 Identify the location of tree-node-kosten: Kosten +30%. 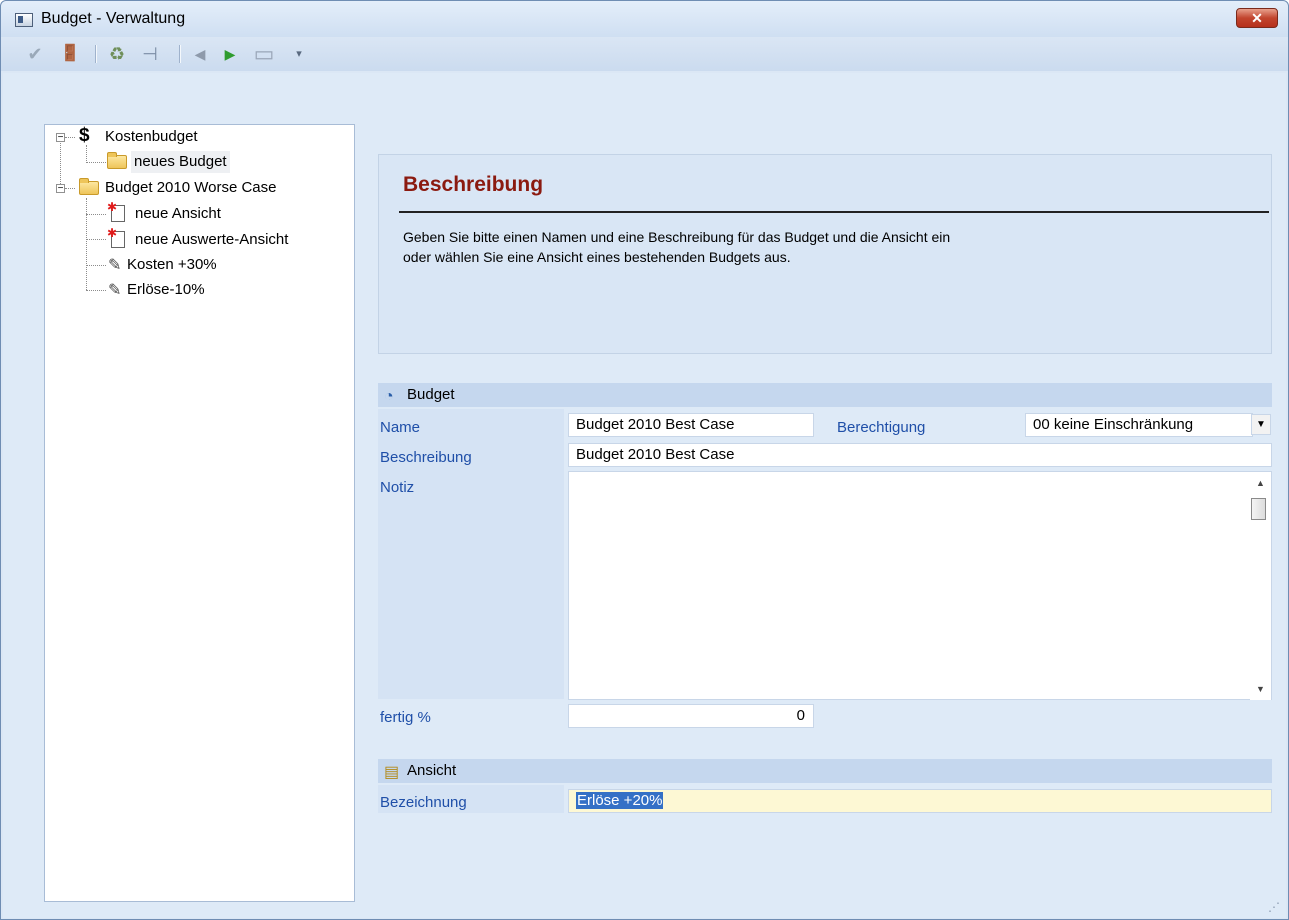
(172, 265).